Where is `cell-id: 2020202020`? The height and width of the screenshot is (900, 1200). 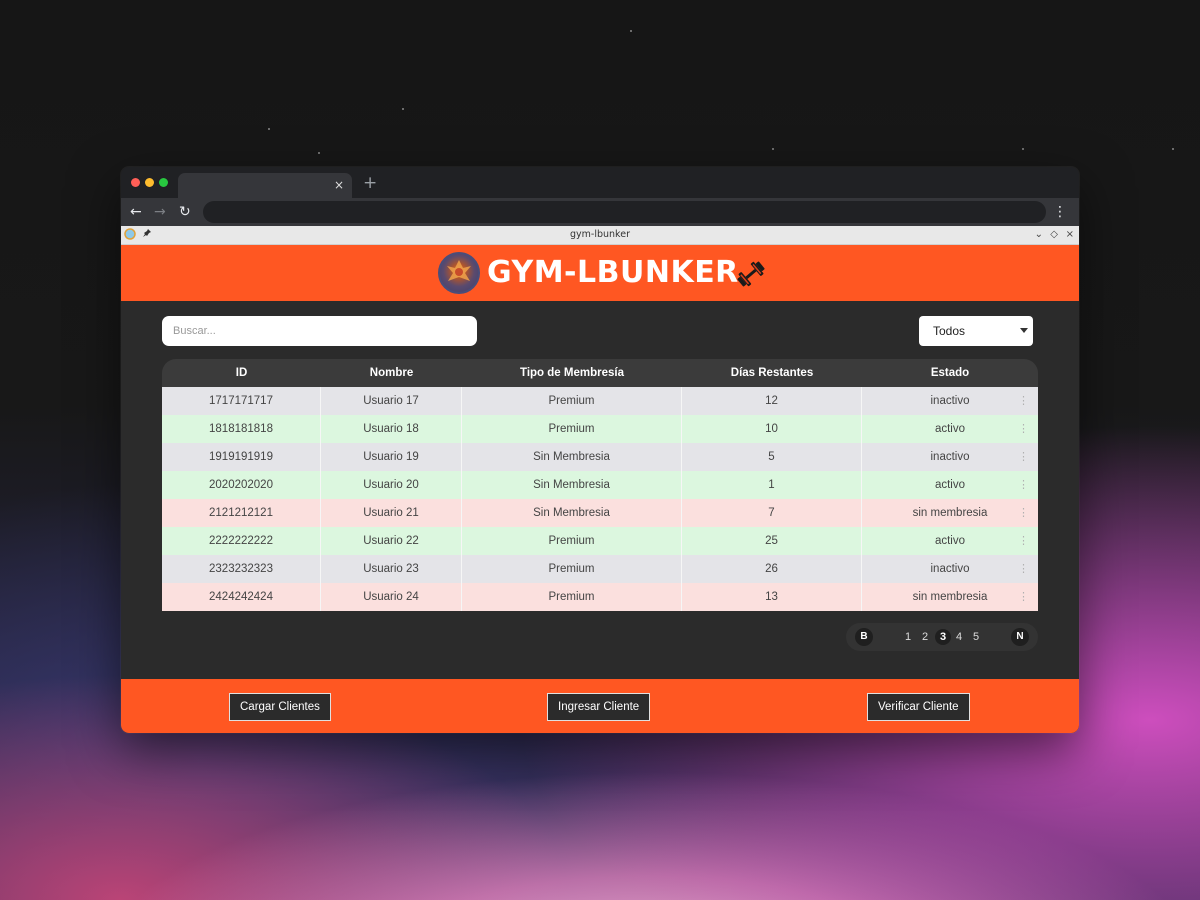
cell-id: 2020202020 is located at coordinates (241, 485).